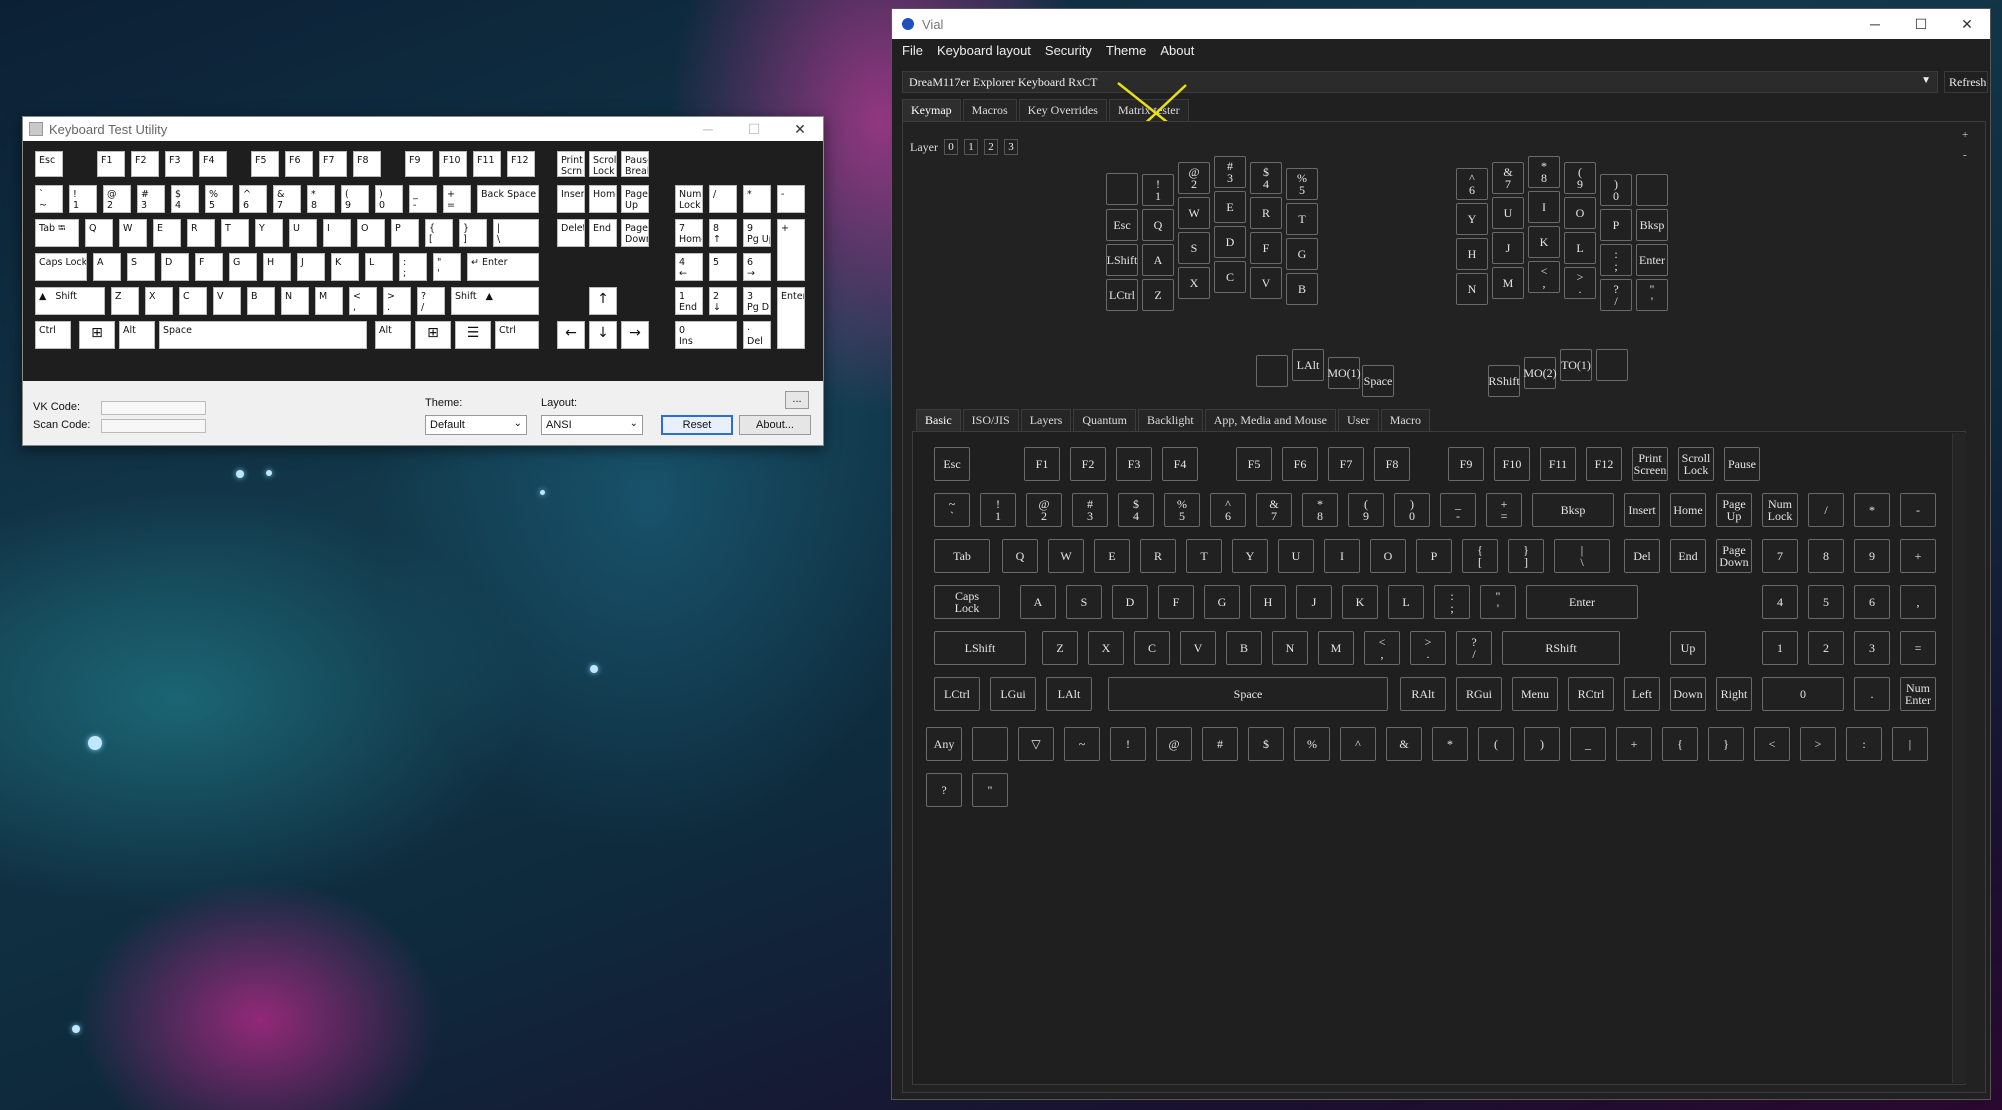  I want to click on keycode-button: } ], so click(1526, 556).